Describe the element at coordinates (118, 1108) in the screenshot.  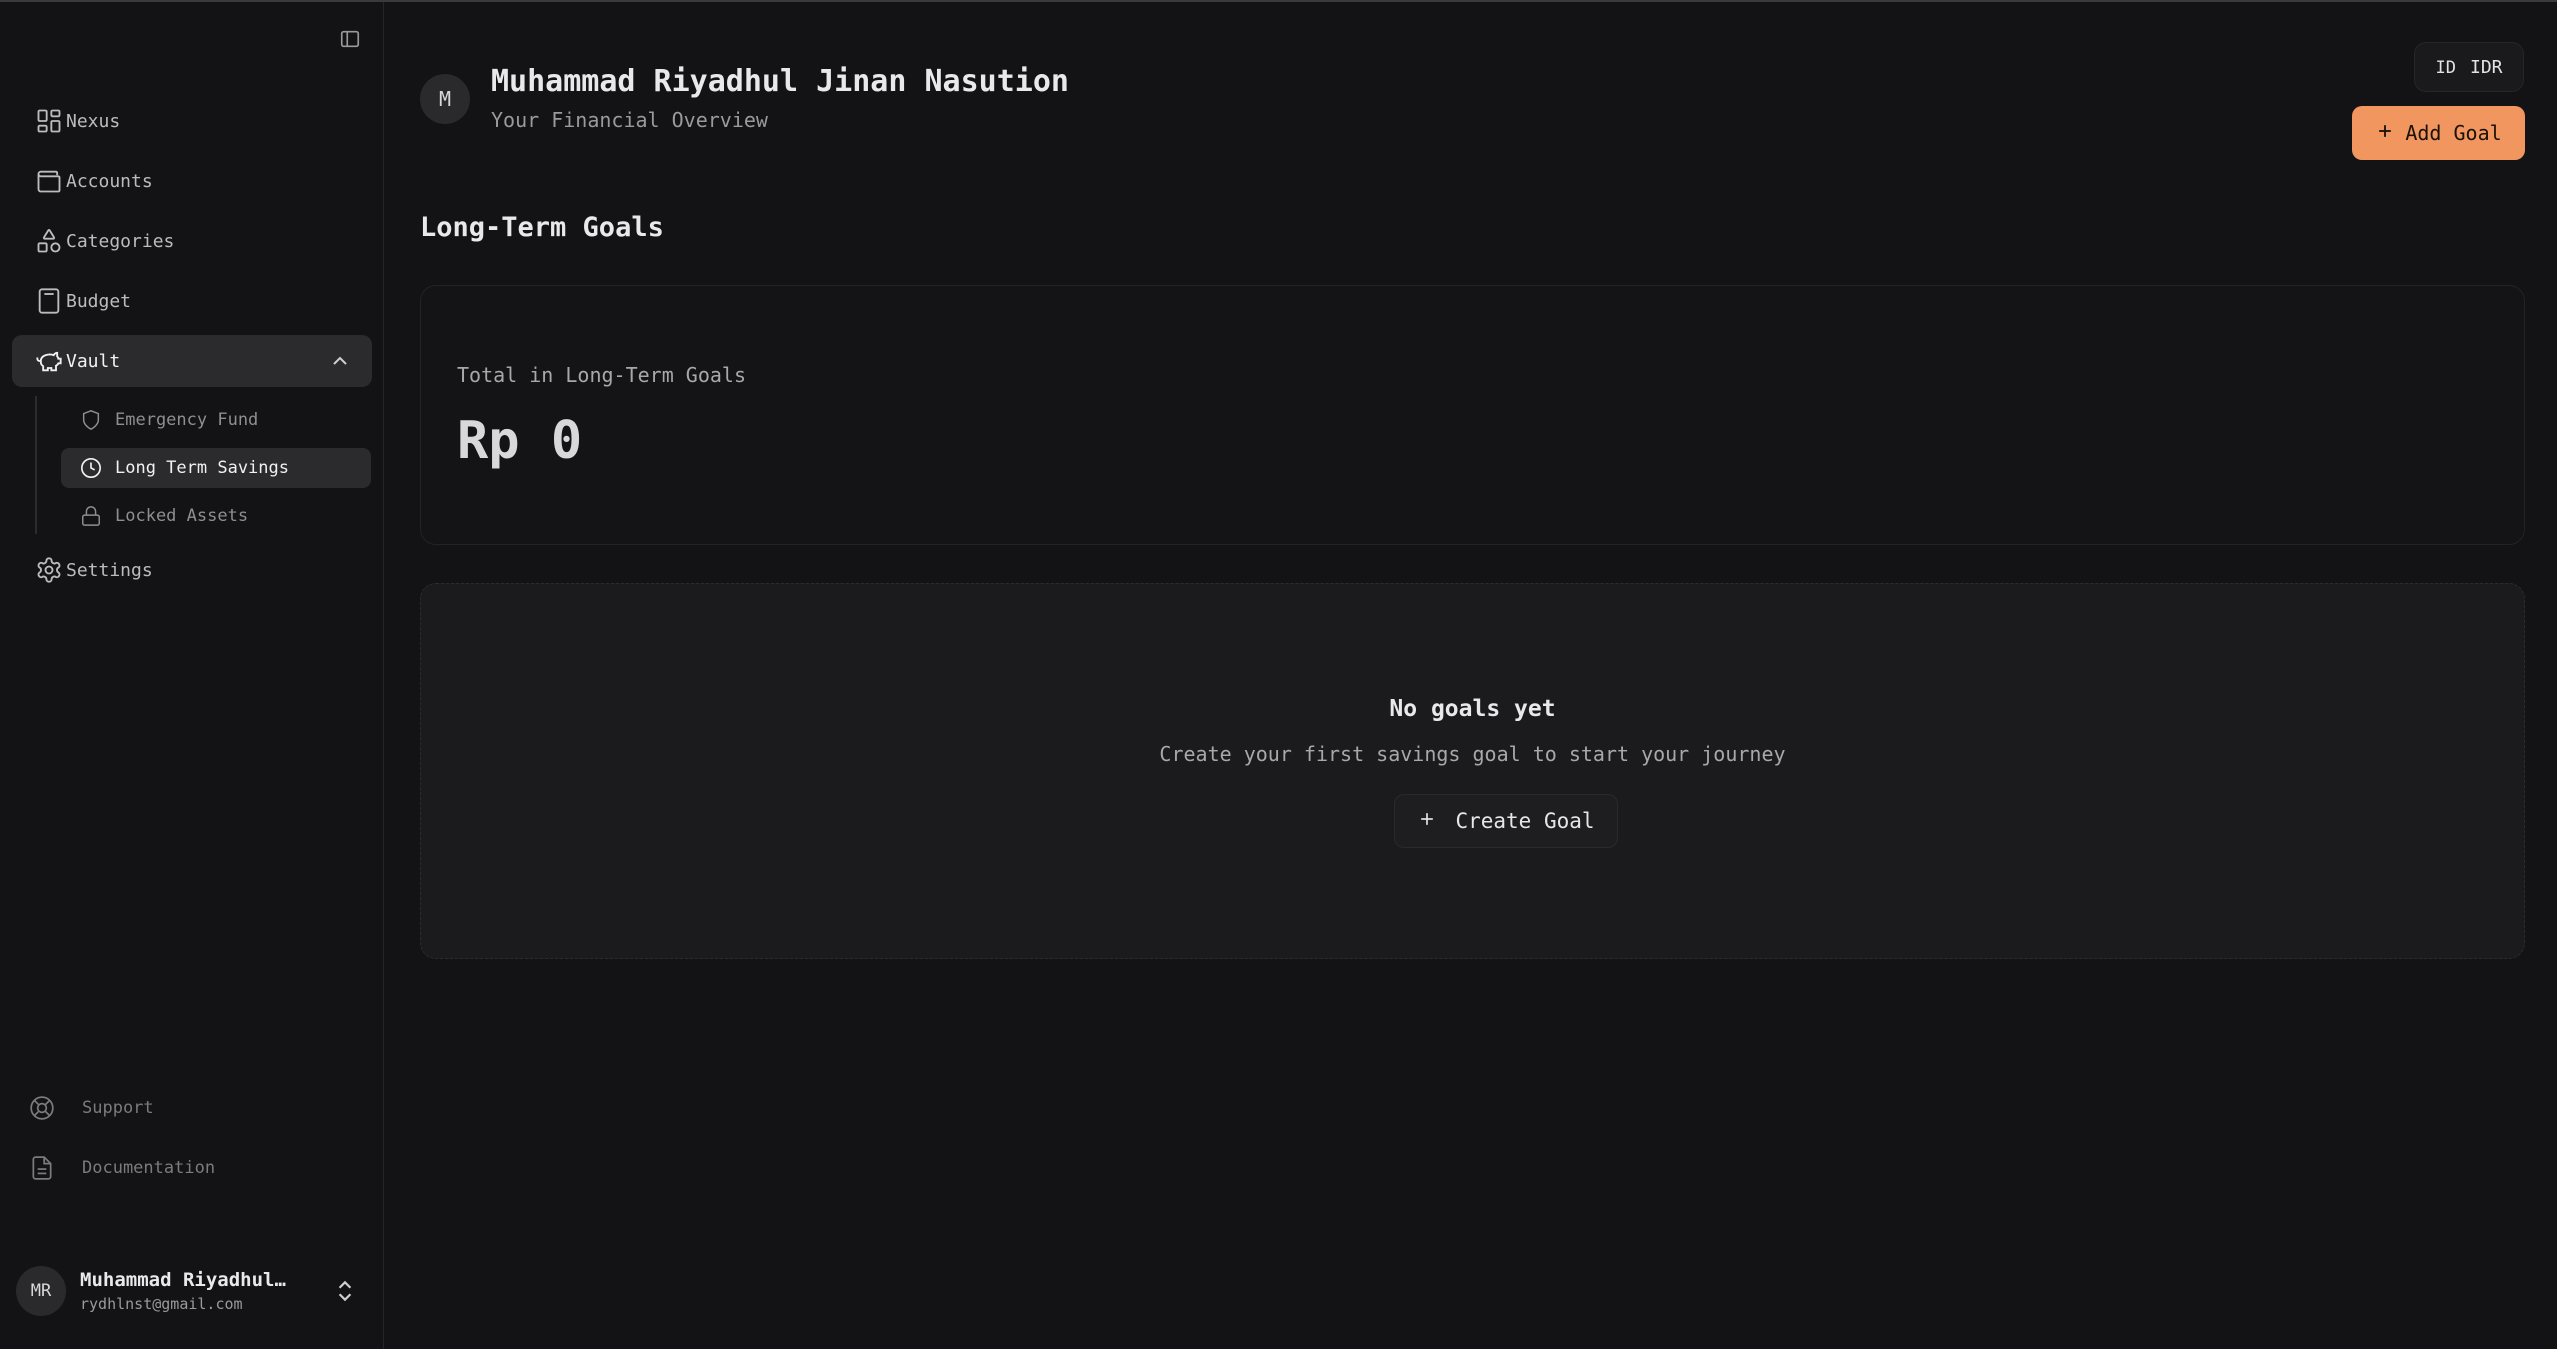
I see `sidebar-footer-label: Support` at that location.